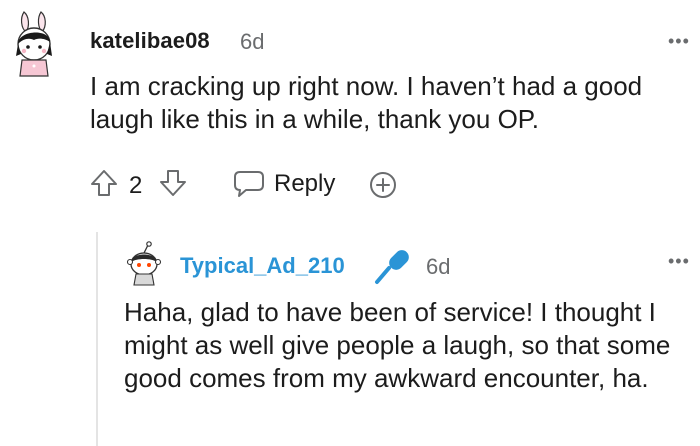 The height and width of the screenshot is (446, 700). Describe the element at coordinates (383, 185) in the screenshot. I see `award-icon` at that location.